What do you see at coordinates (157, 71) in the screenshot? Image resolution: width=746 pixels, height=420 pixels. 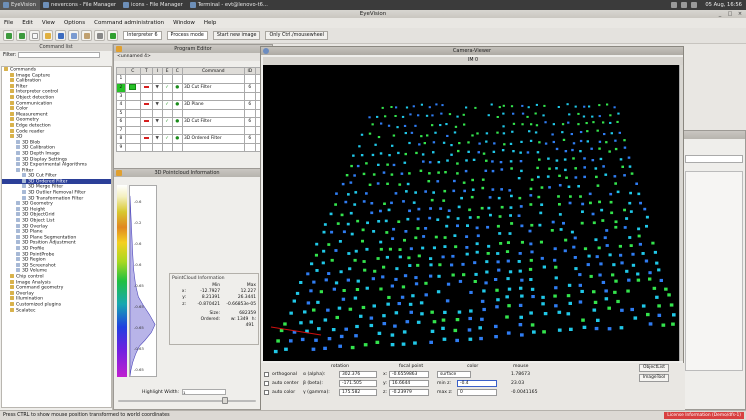 I see `column-header: I` at bounding box center [157, 71].